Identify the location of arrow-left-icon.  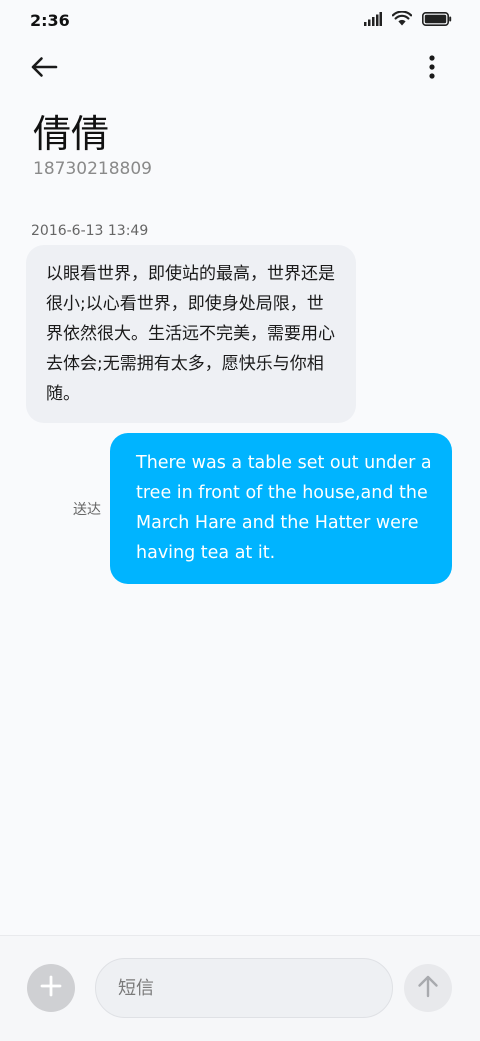
(44, 69).